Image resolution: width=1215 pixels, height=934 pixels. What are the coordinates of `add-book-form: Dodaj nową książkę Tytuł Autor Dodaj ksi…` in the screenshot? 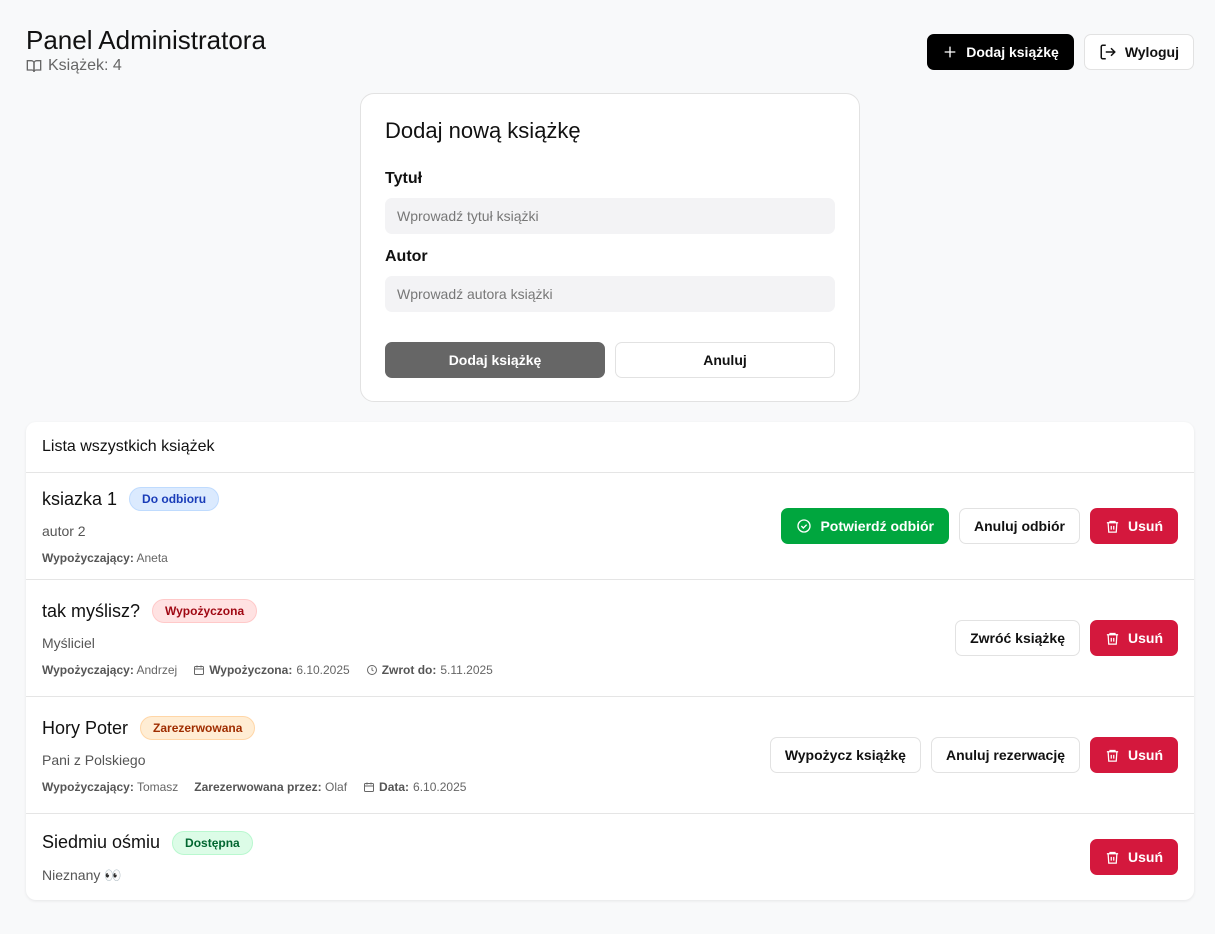 It's located at (610, 247).